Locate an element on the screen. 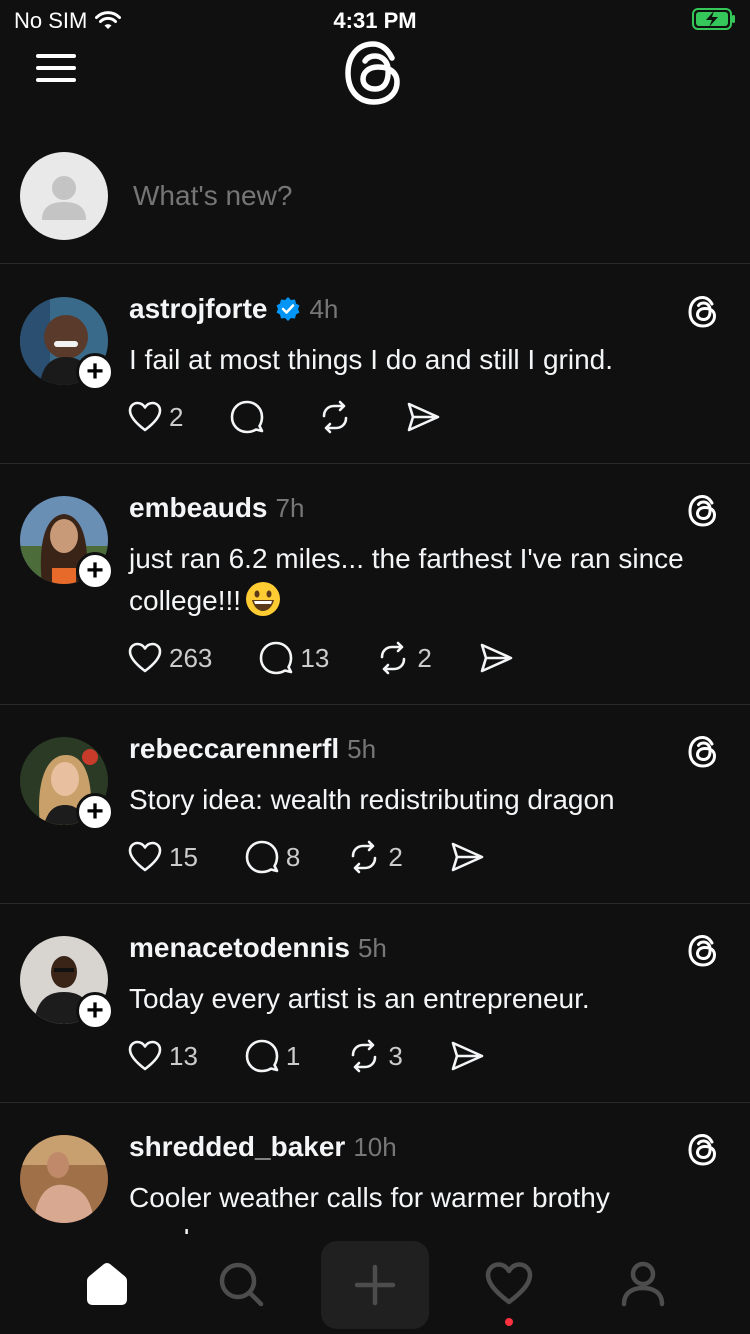  post-actions: 13 1 3 is located at coordinates (329, 1056).